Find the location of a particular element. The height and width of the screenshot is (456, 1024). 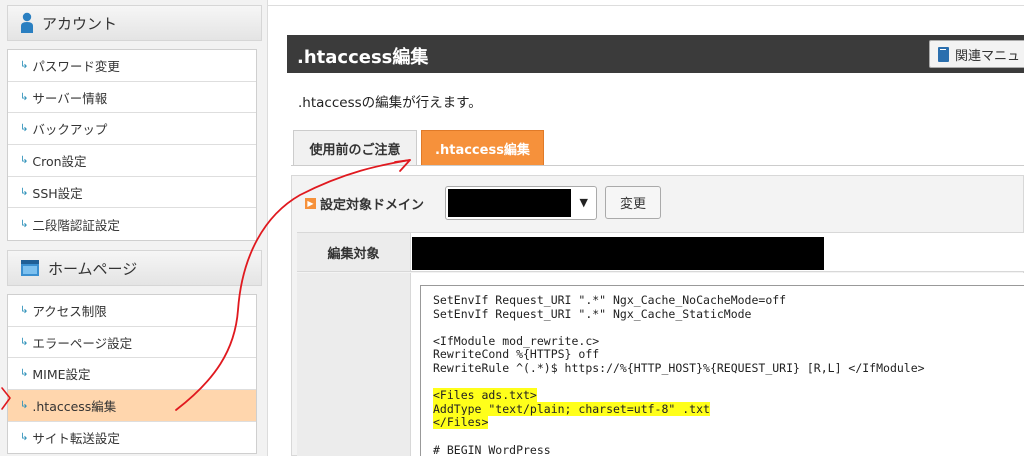

sidebar-item-password: ↳ パスワード変更 is located at coordinates (132, 66).